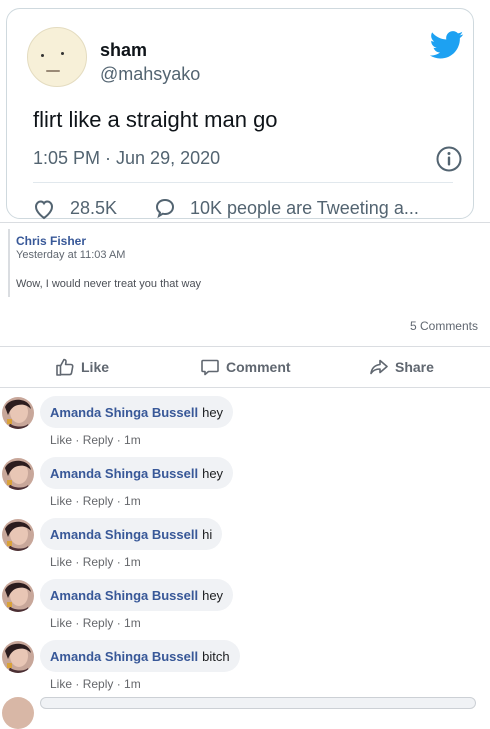 The width and height of the screenshot is (490, 729). I want to click on avatar-mouth, so click(53, 71).